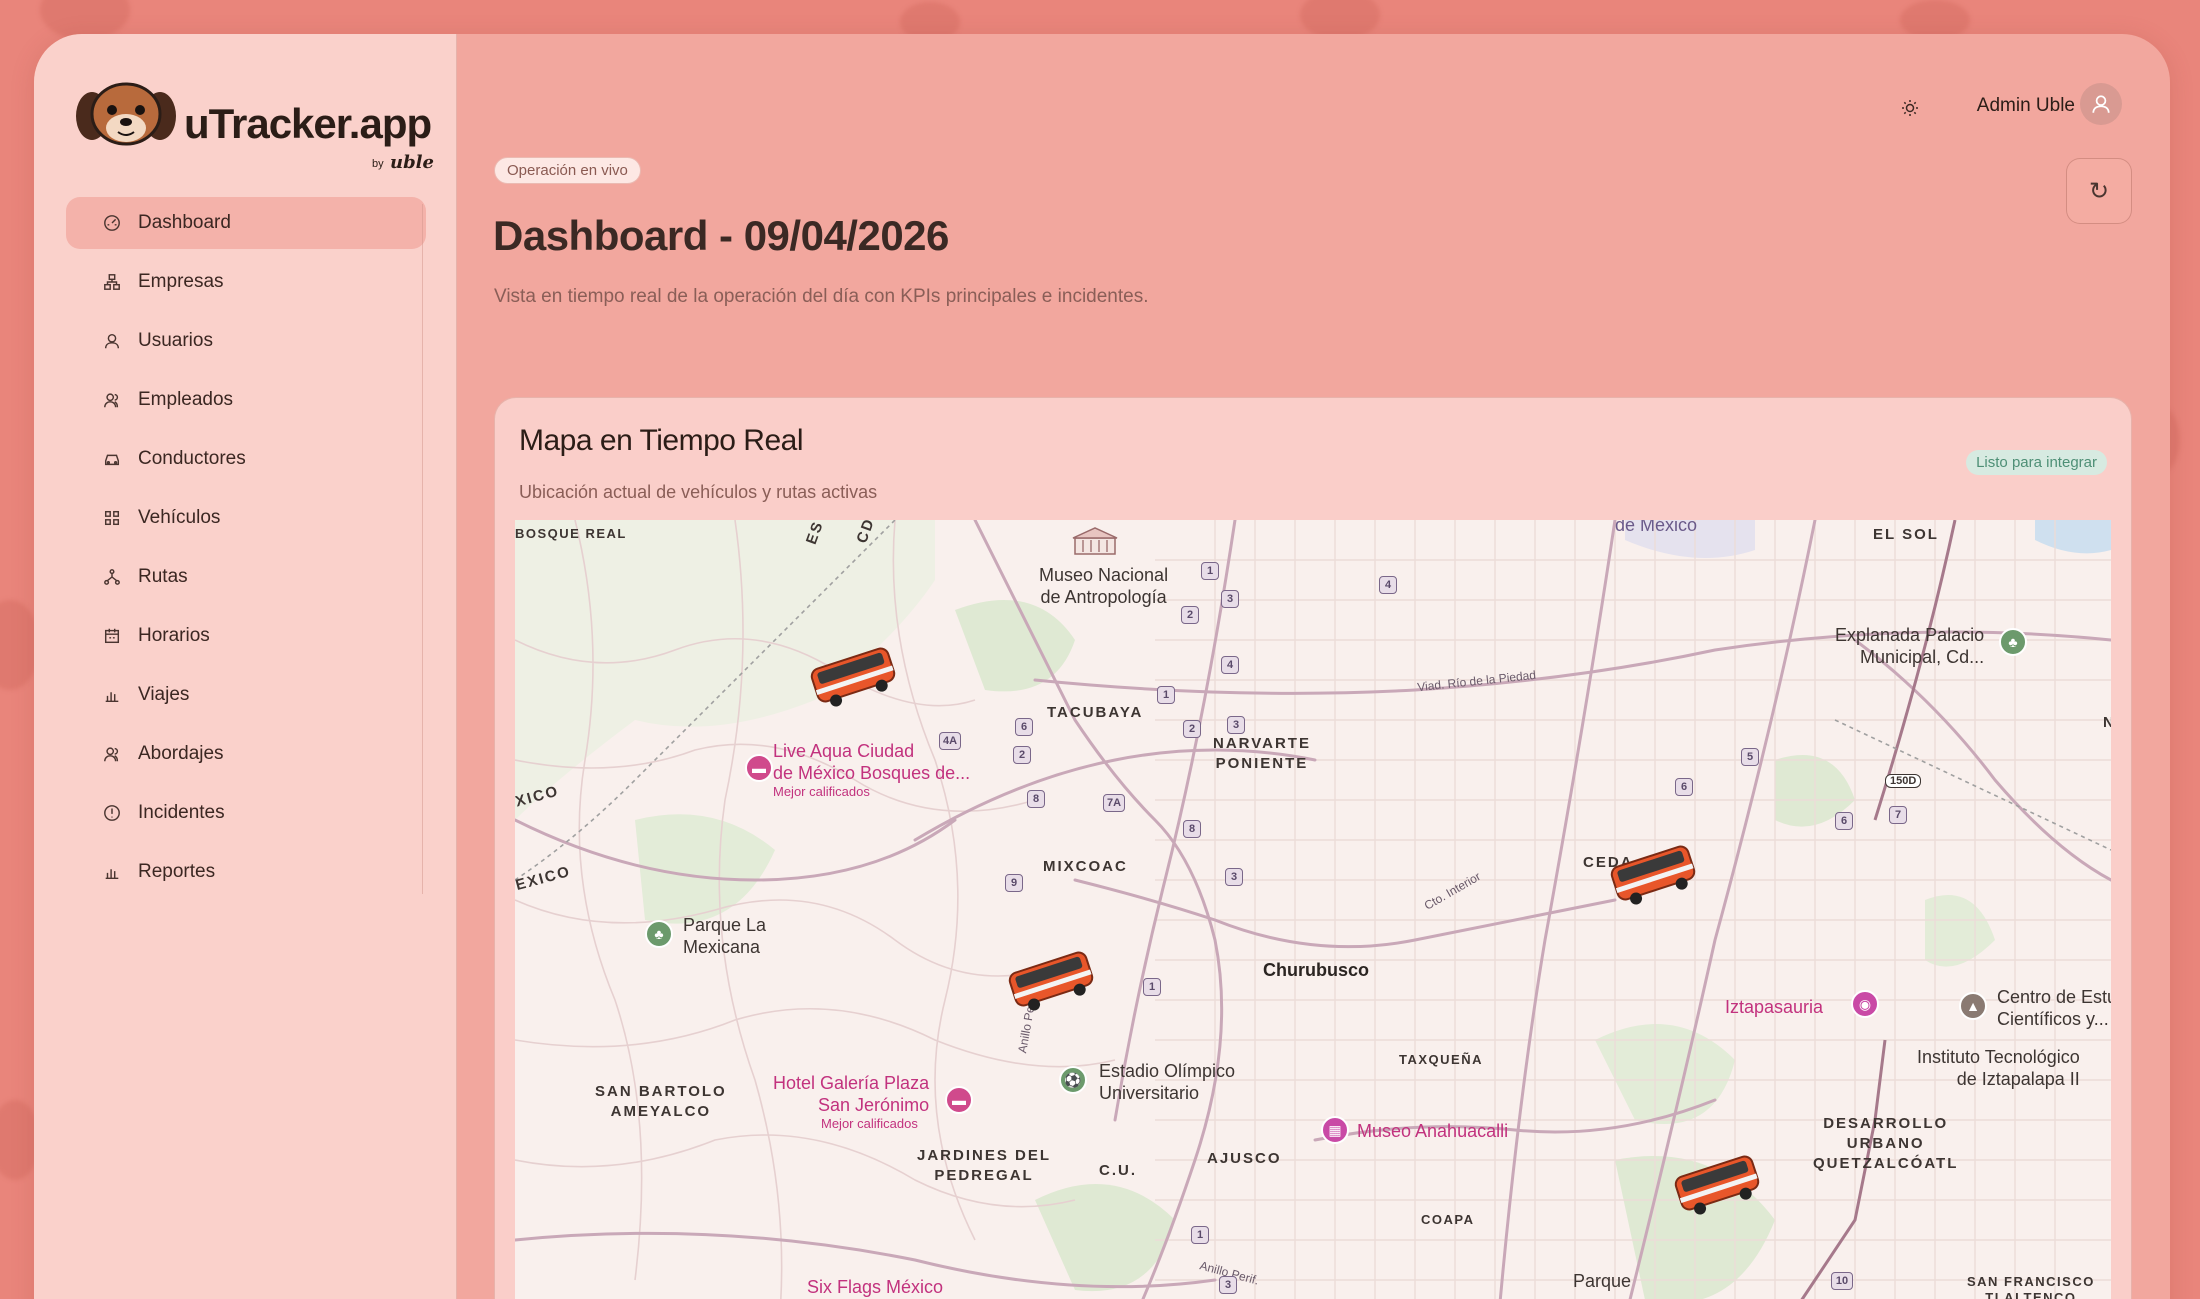 The width and height of the screenshot is (2200, 1299). Describe the element at coordinates (184, 222) in the screenshot. I see `sidebar-item-label: Dashboard` at that location.